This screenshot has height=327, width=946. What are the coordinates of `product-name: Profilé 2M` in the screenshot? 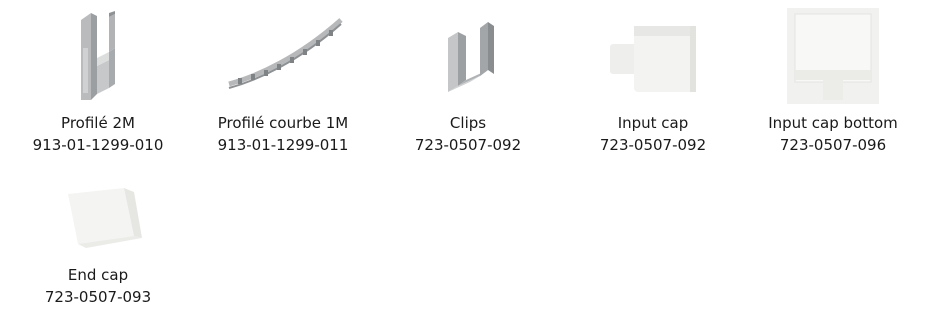 It's located at (98, 123).